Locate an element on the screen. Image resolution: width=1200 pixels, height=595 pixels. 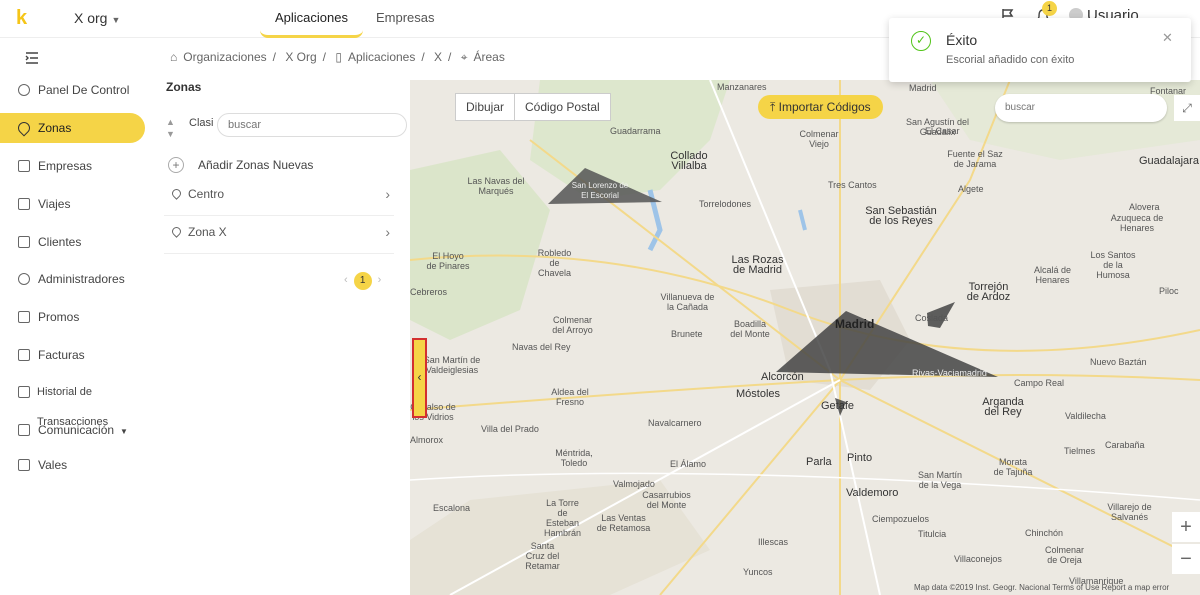
tab-empresas: Empresas is located at coordinates (405, 19).